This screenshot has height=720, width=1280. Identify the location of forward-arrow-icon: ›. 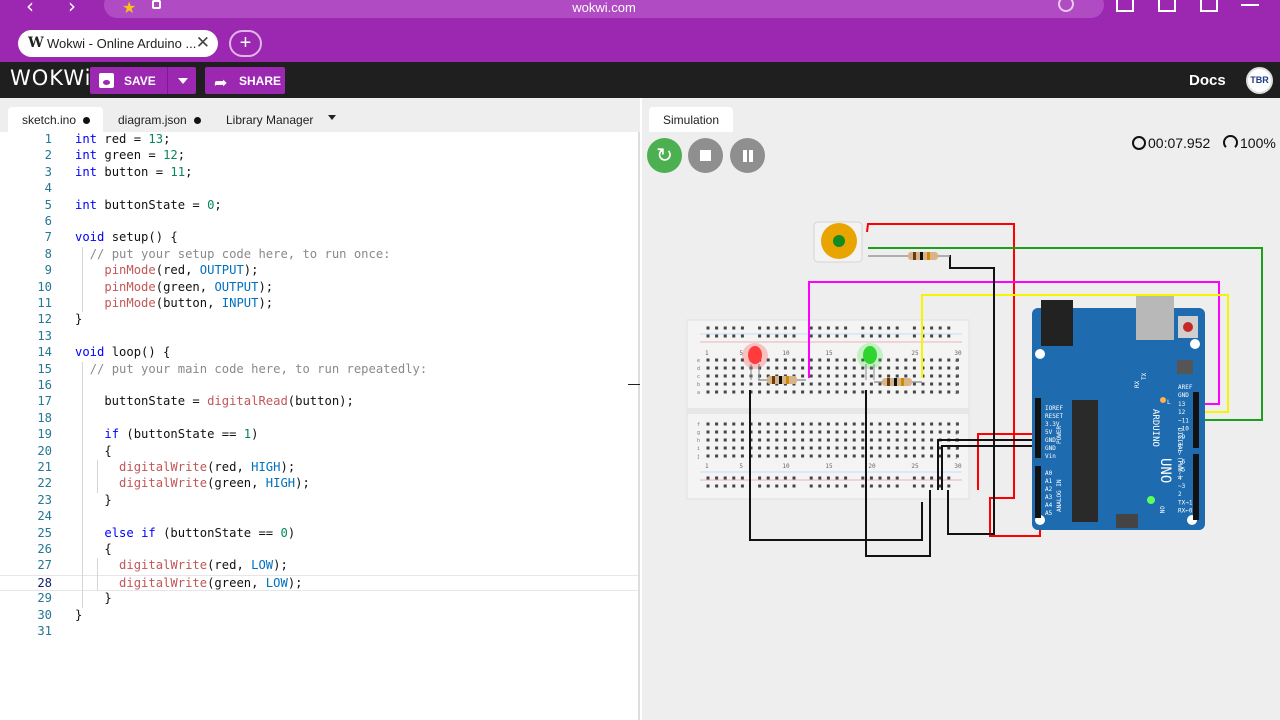
(72, 9).